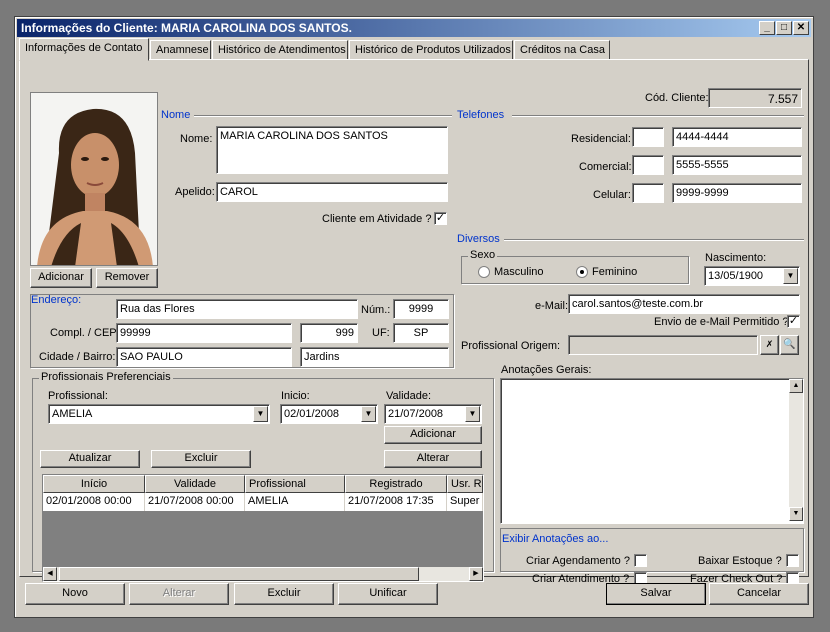 The width and height of the screenshot is (830, 632). What do you see at coordinates (94, 179) in the screenshot?
I see `client-photo` at bounding box center [94, 179].